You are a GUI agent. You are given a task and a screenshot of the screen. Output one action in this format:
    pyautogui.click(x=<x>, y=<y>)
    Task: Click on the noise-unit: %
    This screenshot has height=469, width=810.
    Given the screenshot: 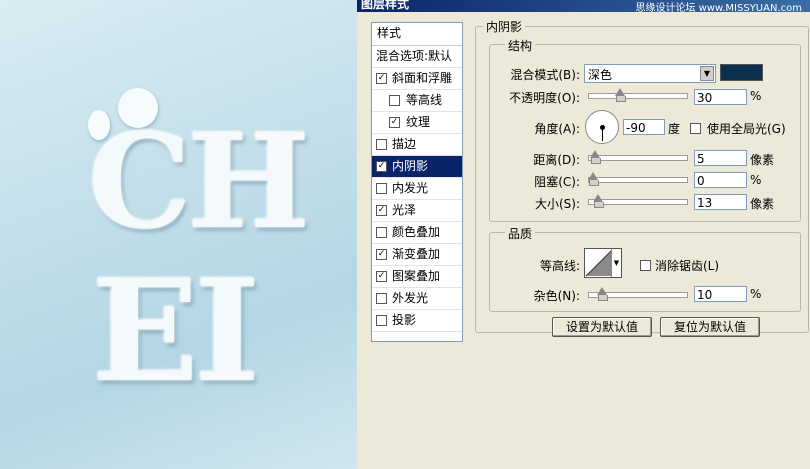 What is the action you would take?
    pyautogui.click(x=756, y=294)
    